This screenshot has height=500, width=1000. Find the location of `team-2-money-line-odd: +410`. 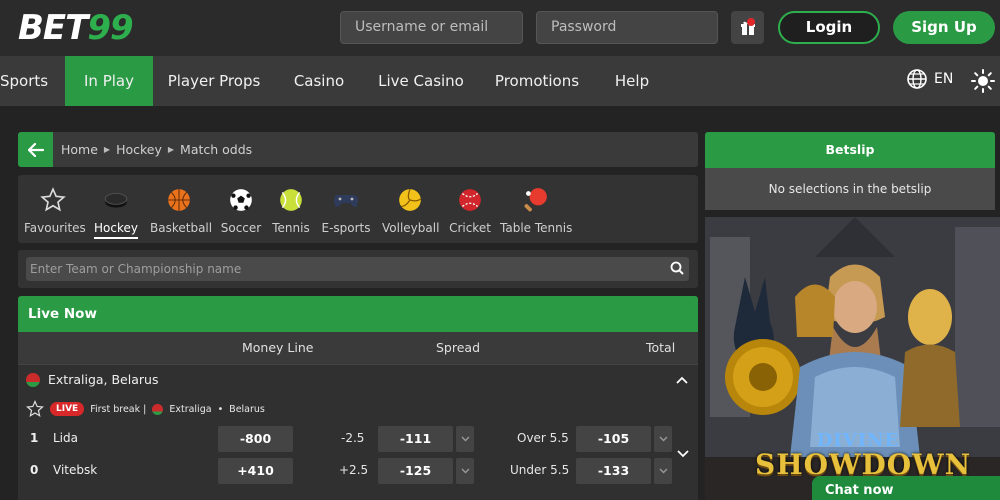

team-2-money-line-odd: +410 is located at coordinates (255, 471).